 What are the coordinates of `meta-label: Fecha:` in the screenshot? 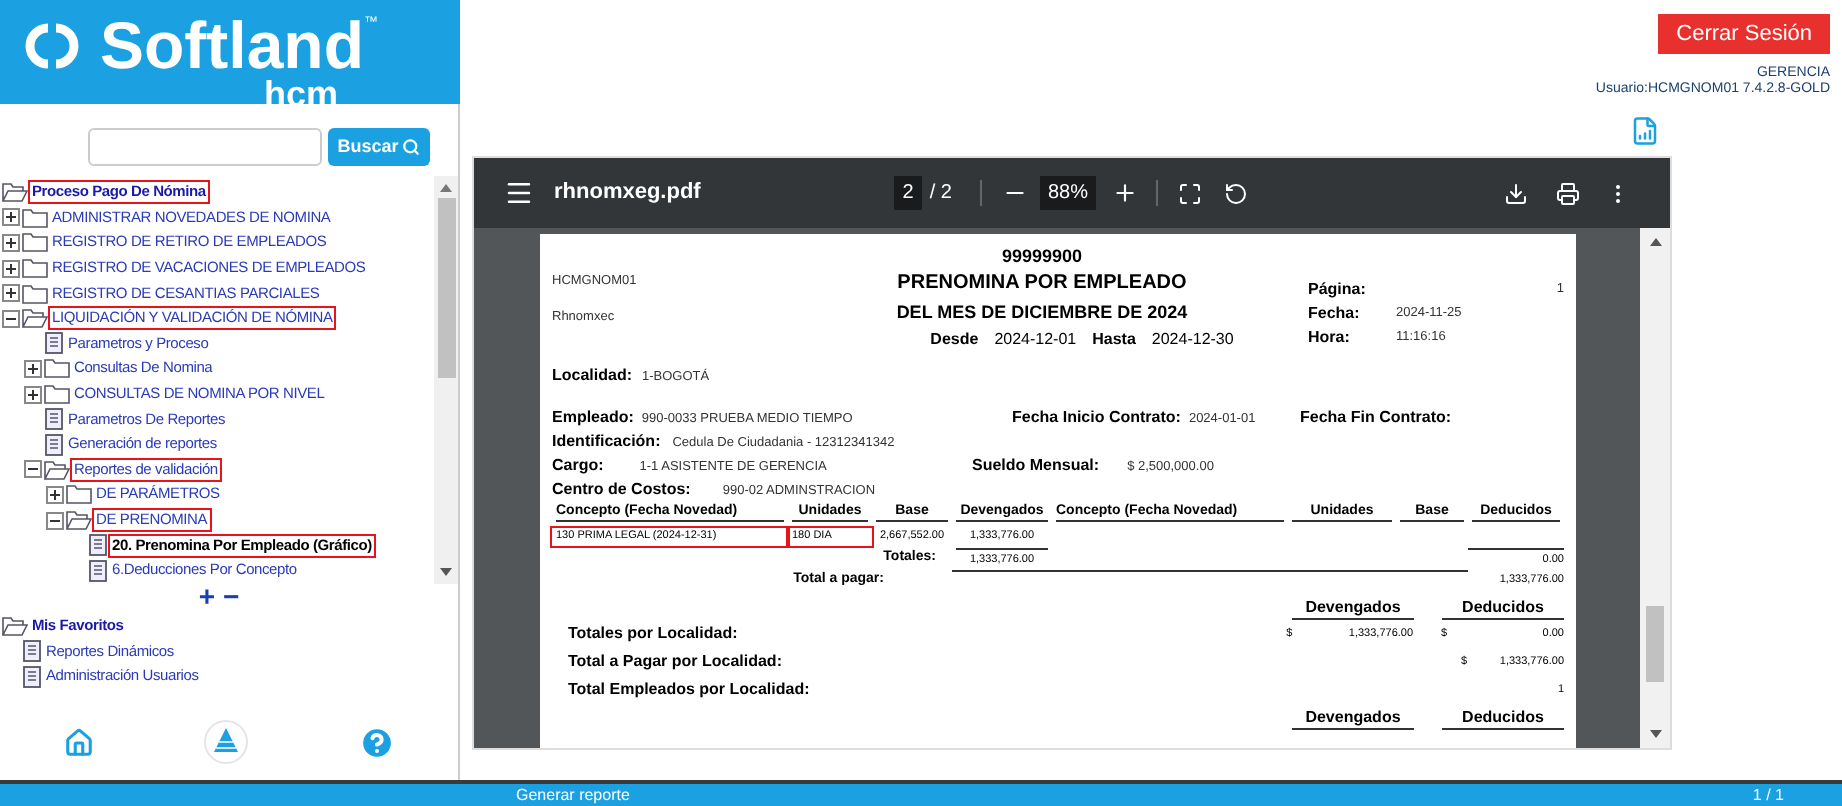 It's located at (1335, 315).